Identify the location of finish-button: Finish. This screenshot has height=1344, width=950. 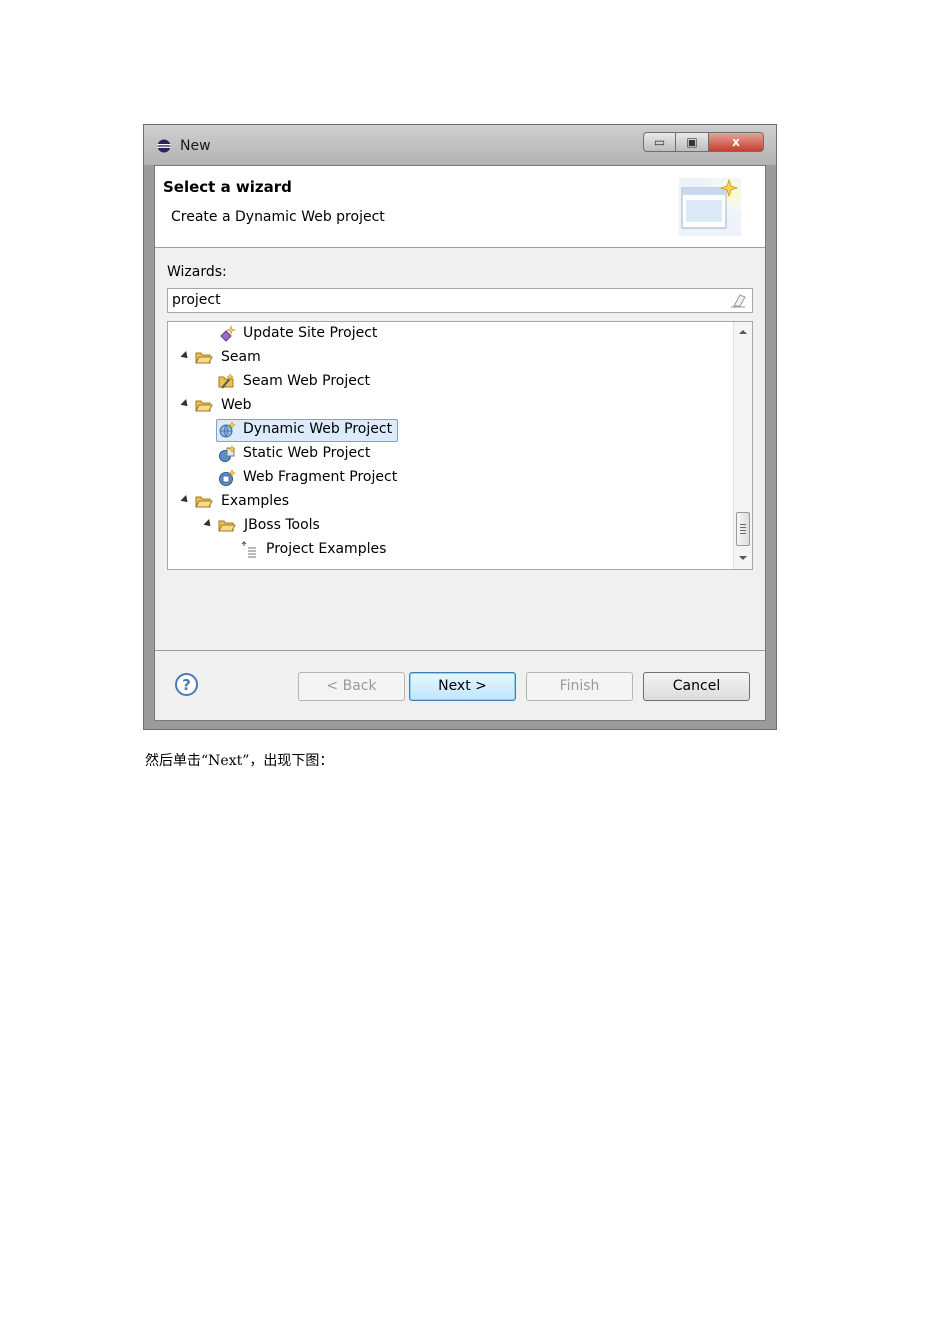
(579, 686).